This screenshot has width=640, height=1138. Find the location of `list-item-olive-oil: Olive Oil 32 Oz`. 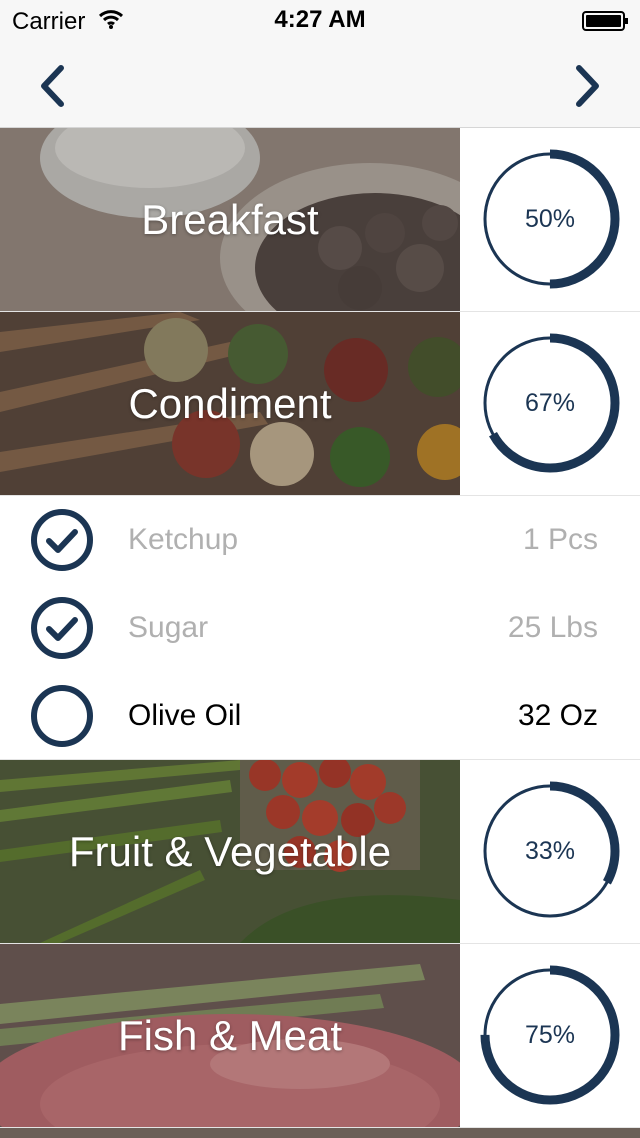

list-item-olive-oil: Olive Oil 32 Oz is located at coordinates (320, 716).